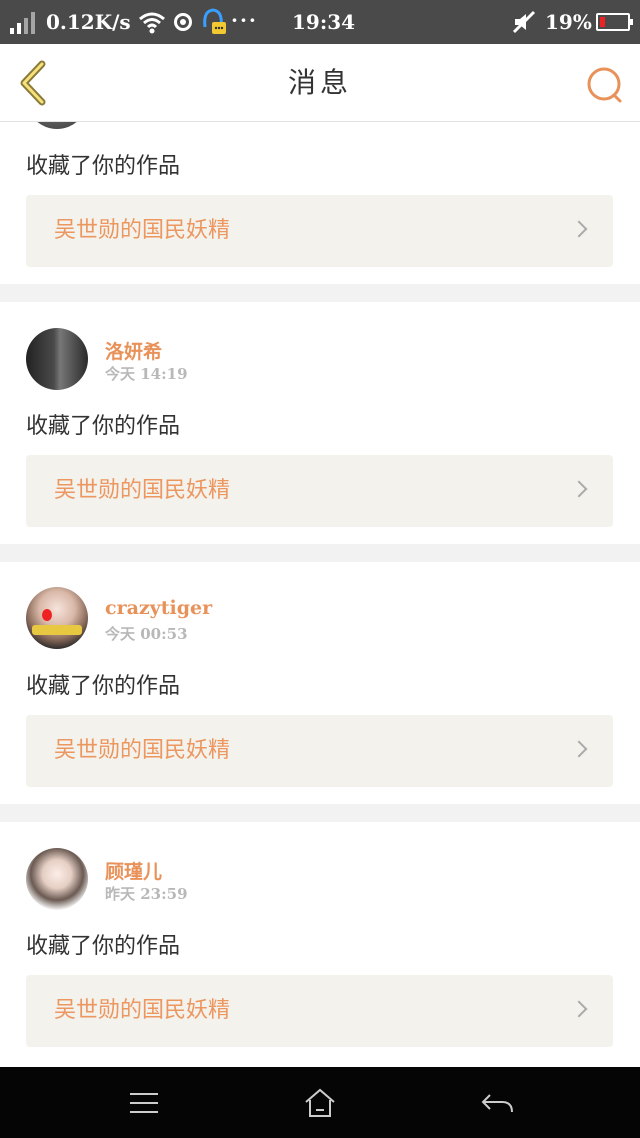 This screenshot has height=1138, width=640. Describe the element at coordinates (244, 20) in the screenshot. I see `more-indicator: ···` at that location.